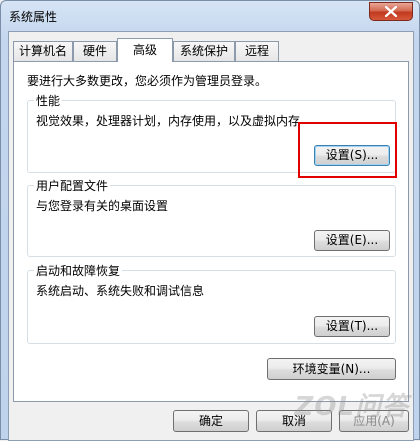  What do you see at coordinates (257, 51) in the screenshot?
I see `tab-remote: 远程` at bounding box center [257, 51].